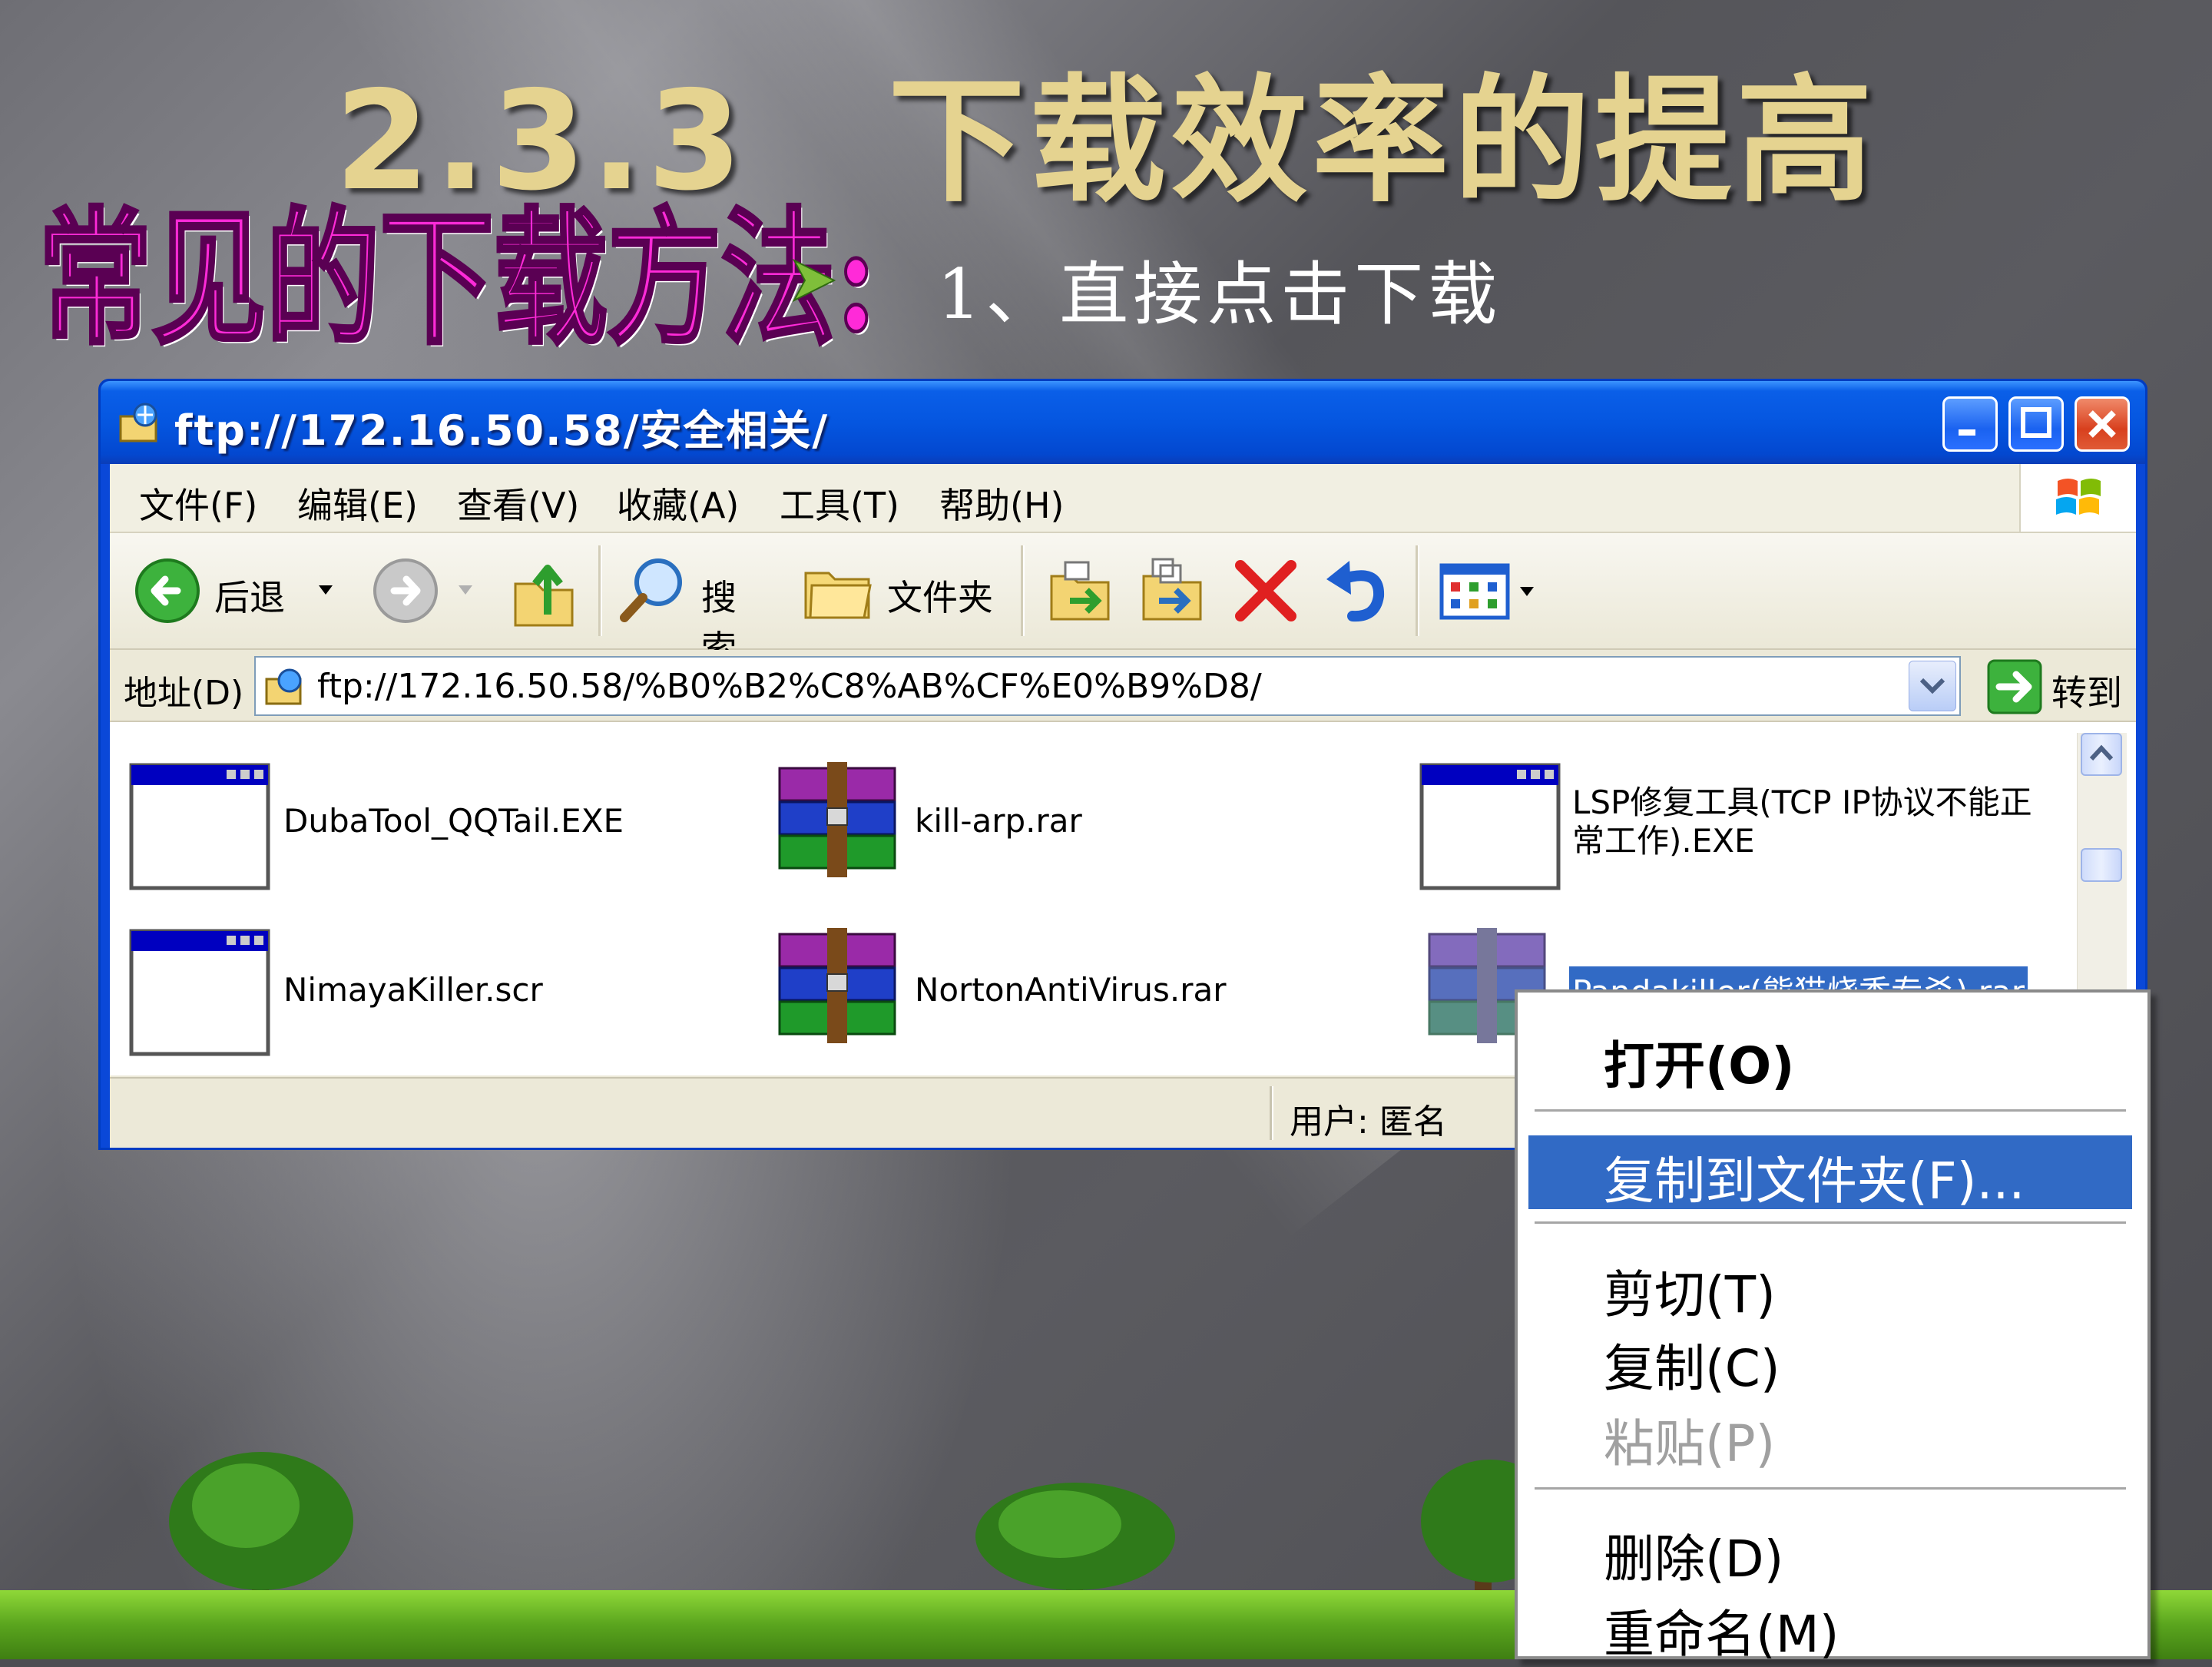 The width and height of the screenshot is (2212, 1667). I want to click on go-label: 转到, so click(2087, 690).